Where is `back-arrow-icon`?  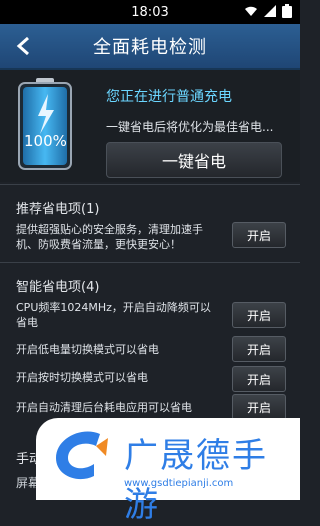 back-arrow-icon is located at coordinates (22, 46).